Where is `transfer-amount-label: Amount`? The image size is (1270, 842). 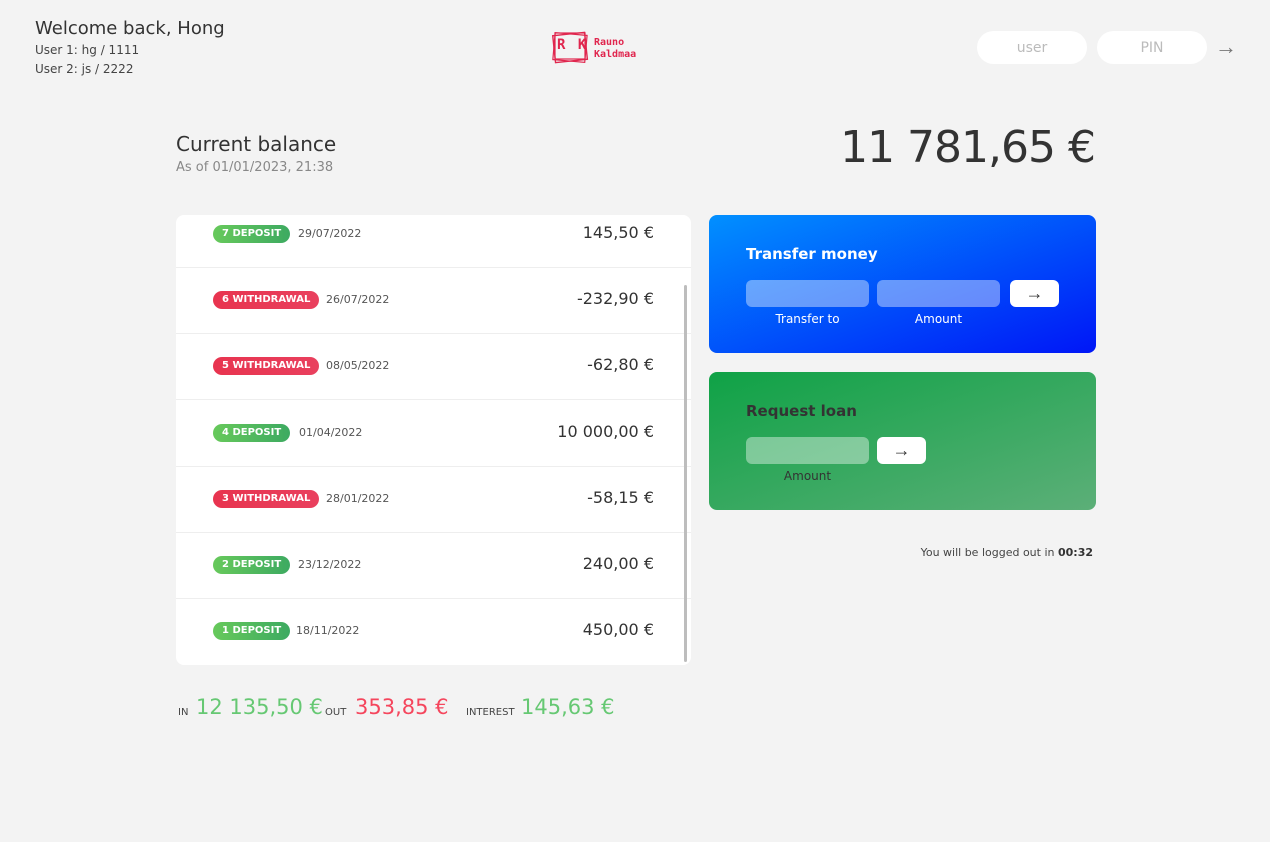
transfer-amount-label: Amount is located at coordinates (938, 319).